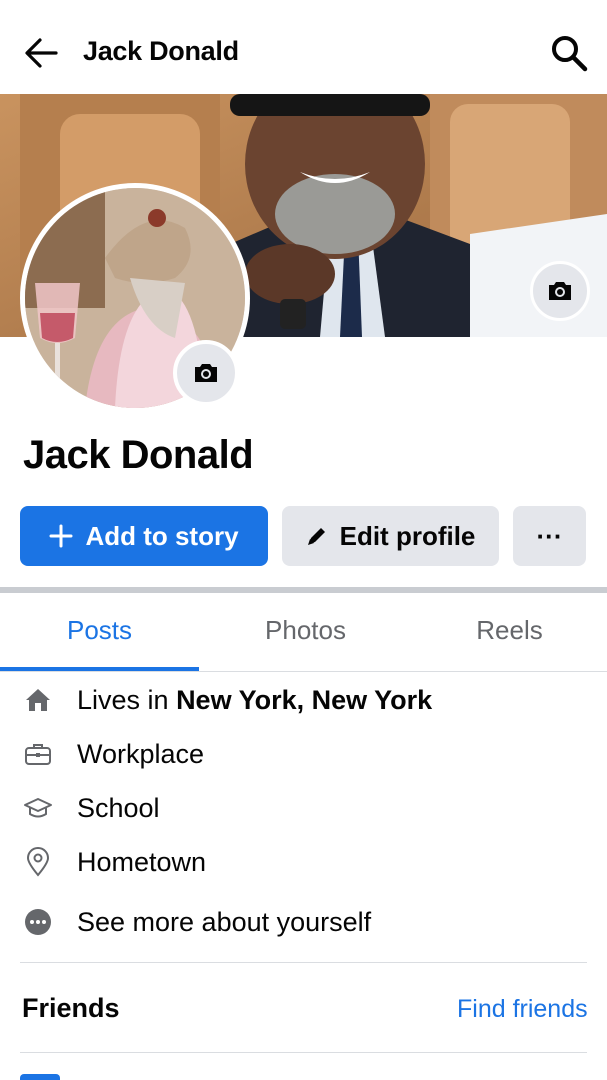  What do you see at coordinates (162, 535) in the screenshot?
I see `add-to-story-label: Add to story` at bounding box center [162, 535].